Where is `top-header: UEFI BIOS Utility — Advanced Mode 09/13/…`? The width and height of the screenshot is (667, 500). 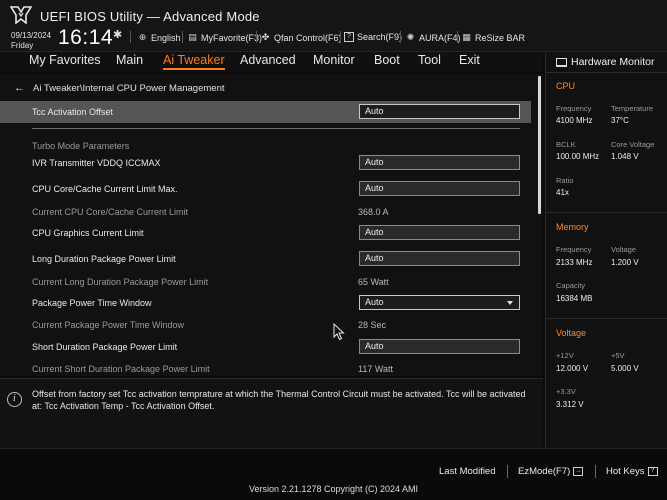 top-header: UEFI BIOS Utility — Advanced Mode 09/13/… is located at coordinates (333, 26).